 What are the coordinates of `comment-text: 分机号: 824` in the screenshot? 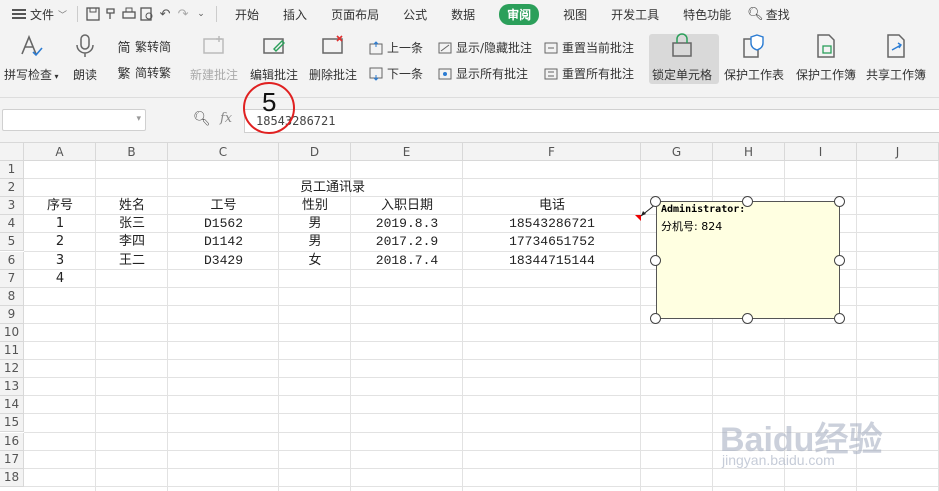 It's located at (748, 226).